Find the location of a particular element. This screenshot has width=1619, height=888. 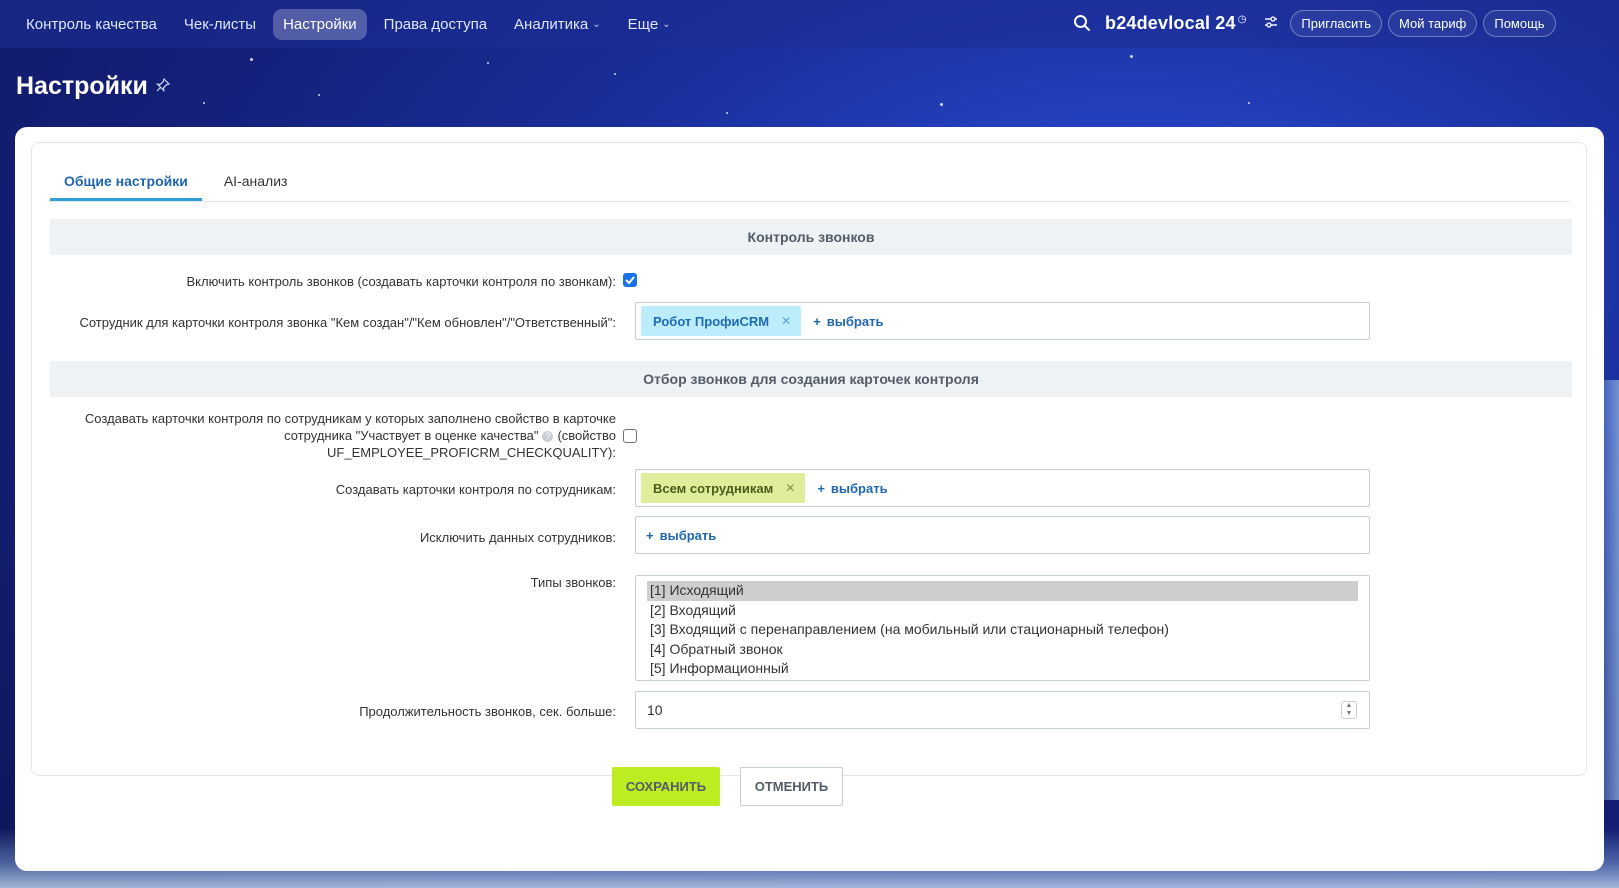

tab-general-settings: Общие настройки is located at coordinates (126, 183).